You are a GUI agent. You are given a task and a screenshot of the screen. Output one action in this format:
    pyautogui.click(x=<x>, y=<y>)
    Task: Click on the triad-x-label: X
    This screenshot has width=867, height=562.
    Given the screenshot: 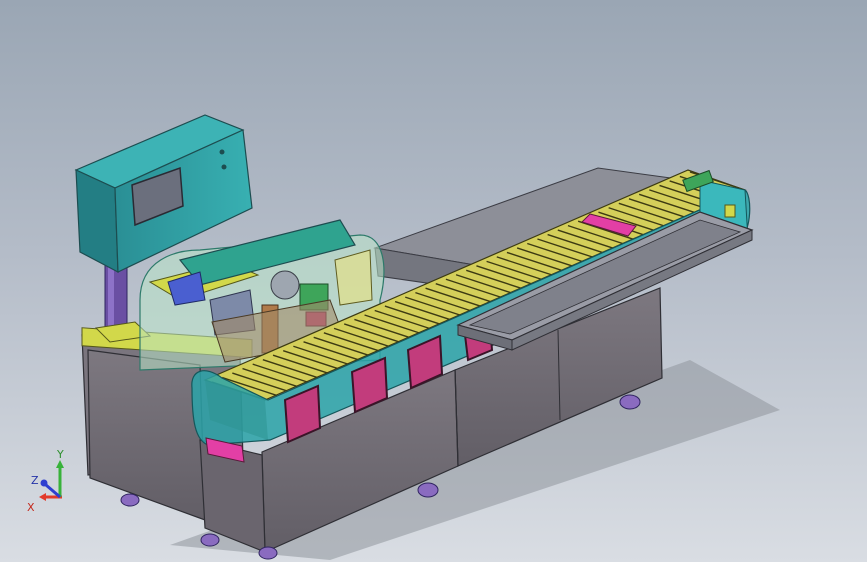 What is the action you would take?
    pyautogui.click(x=31, y=507)
    